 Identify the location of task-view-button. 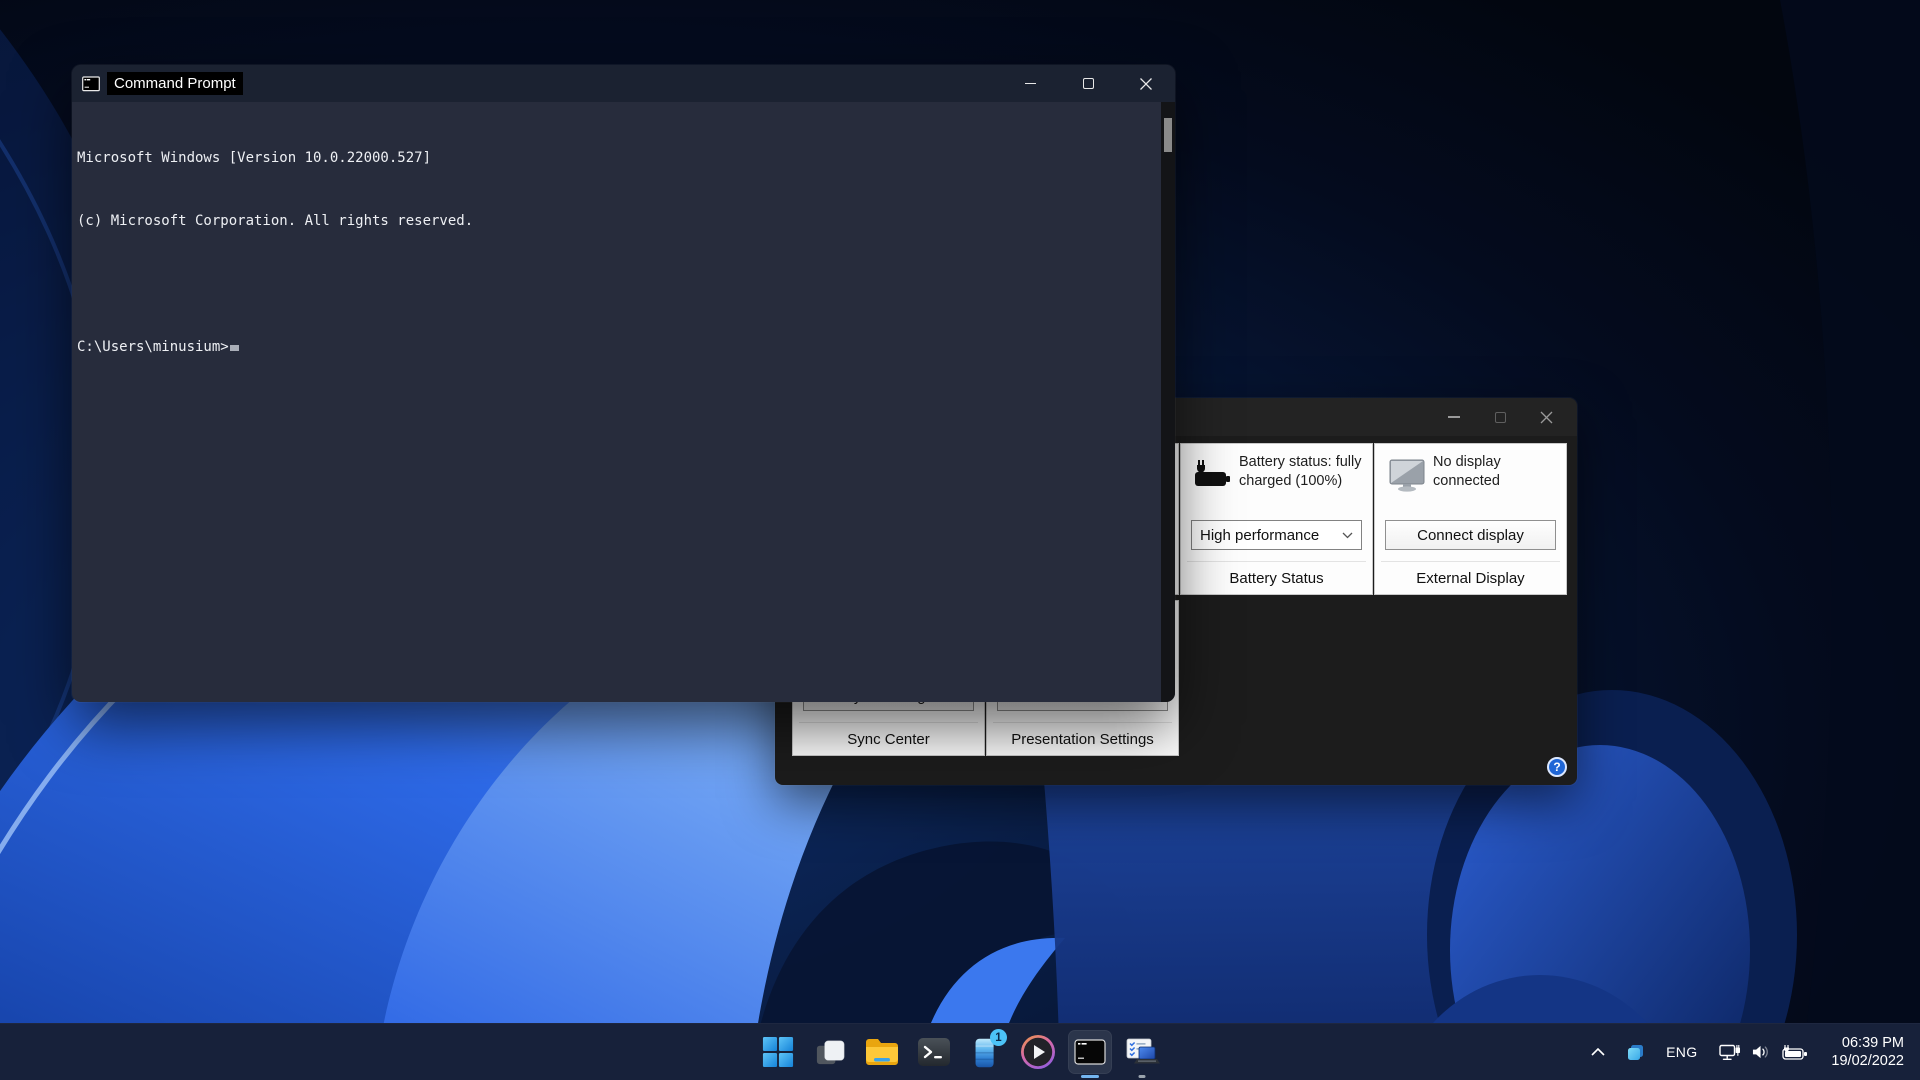
(830, 1052).